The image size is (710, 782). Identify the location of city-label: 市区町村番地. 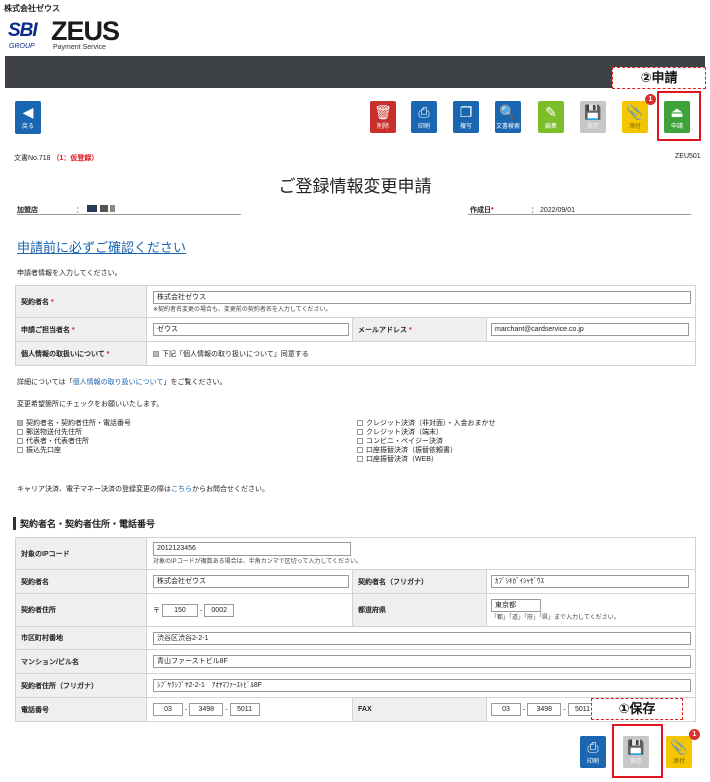
(81, 638).